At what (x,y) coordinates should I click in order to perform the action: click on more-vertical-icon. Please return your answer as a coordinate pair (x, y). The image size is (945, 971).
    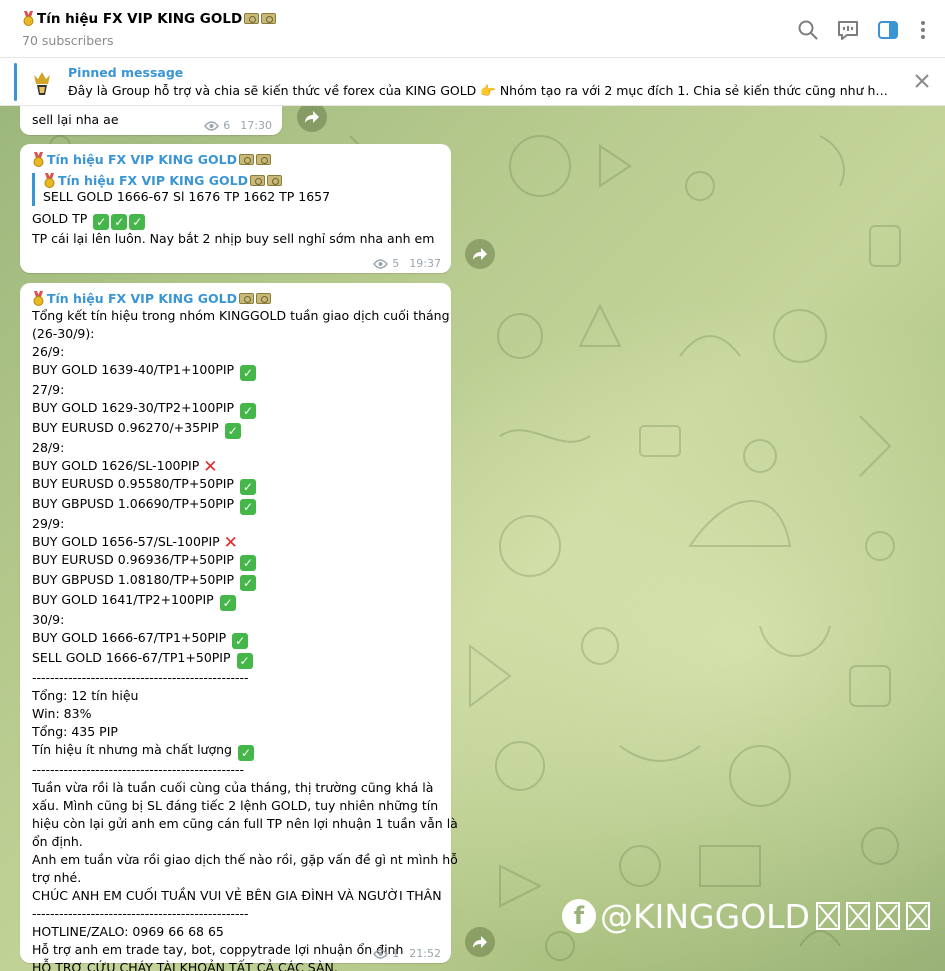
    Looking at the image, I should click on (923, 30).